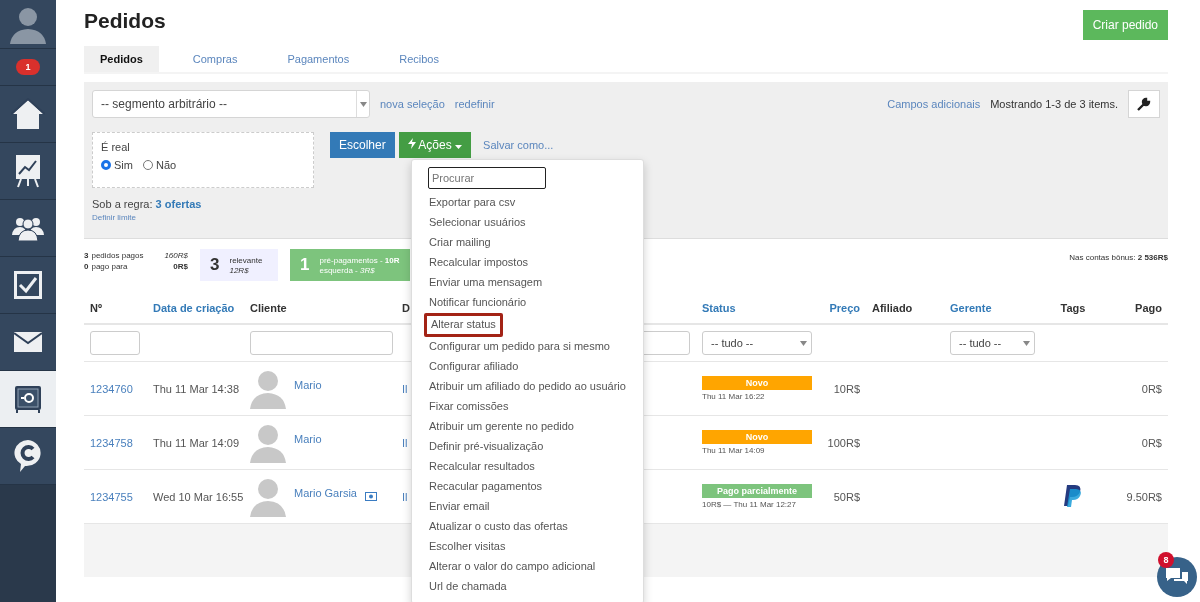 The width and height of the screenshot is (1200, 602). What do you see at coordinates (527, 447) in the screenshot?
I see `menu-item: Definir pré-visualização` at bounding box center [527, 447].